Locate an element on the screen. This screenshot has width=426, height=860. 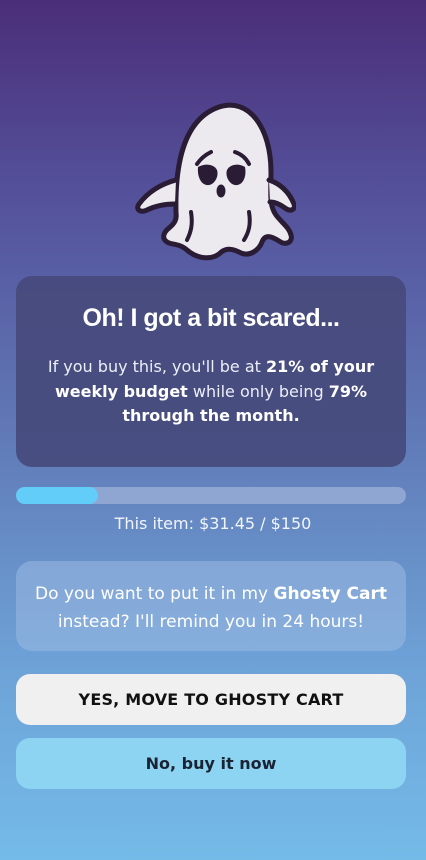
budget-progress-fill is located at coordinates (57, 495).